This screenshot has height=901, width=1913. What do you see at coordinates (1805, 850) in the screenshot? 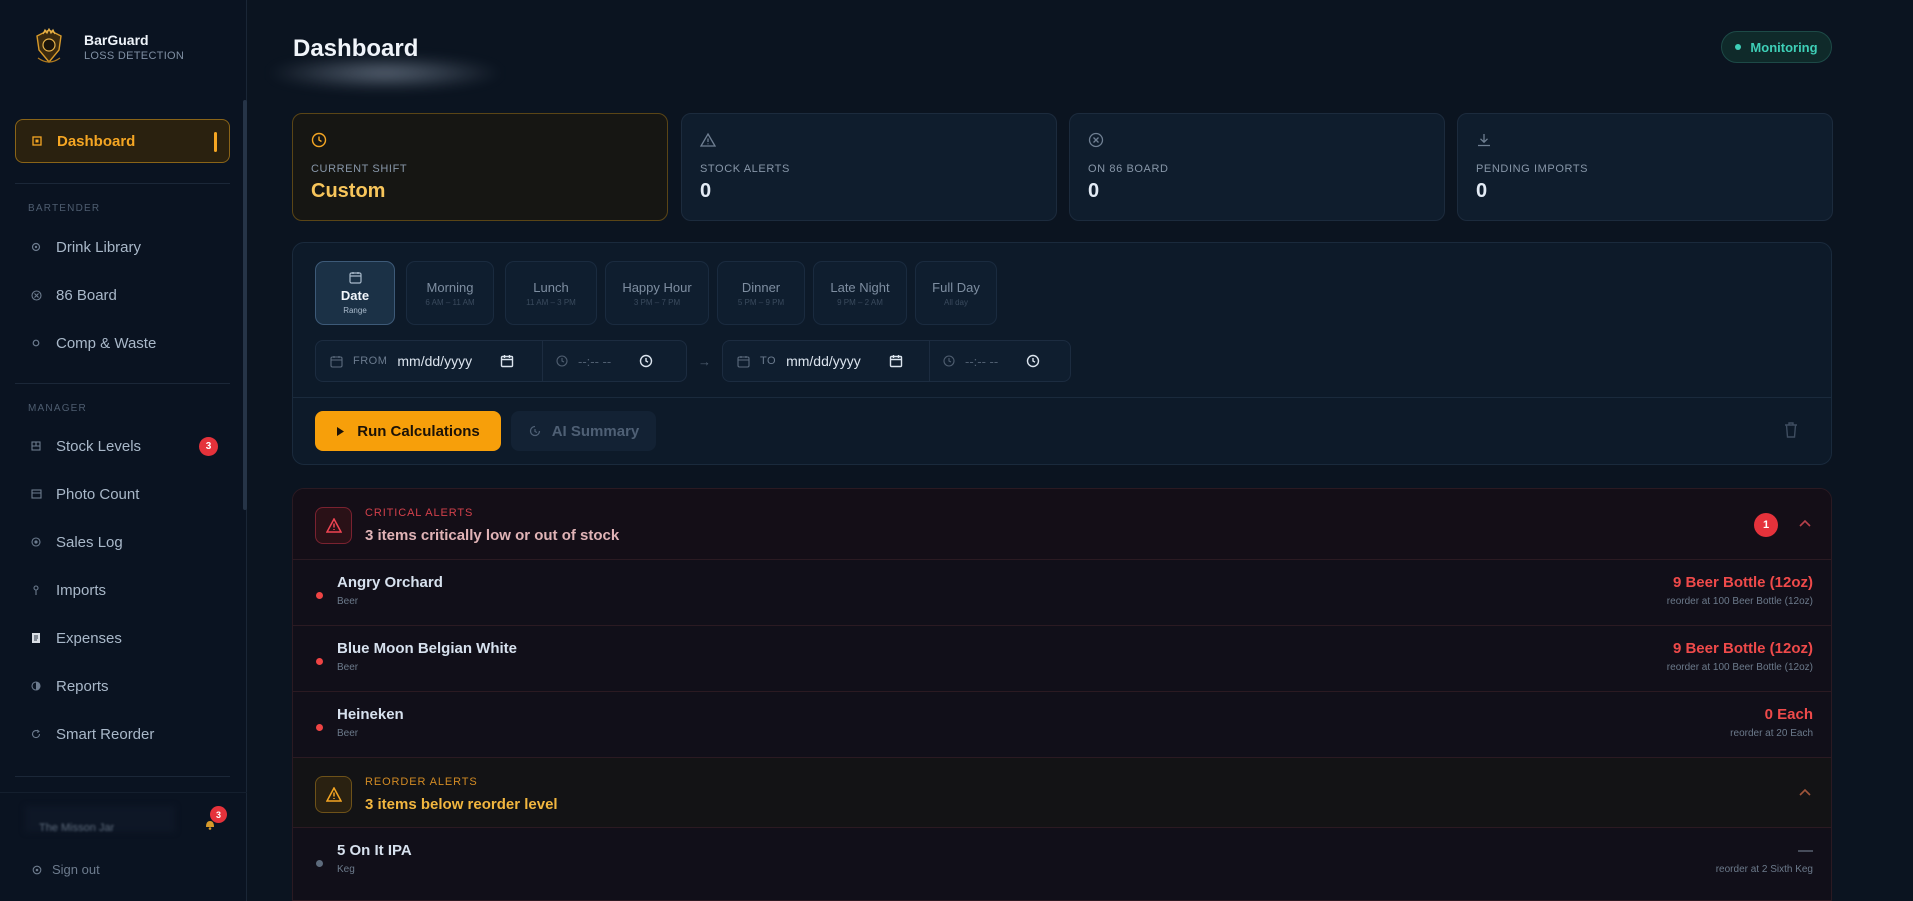
I see `item-quantity: —` at bounding box center [1805, 850].